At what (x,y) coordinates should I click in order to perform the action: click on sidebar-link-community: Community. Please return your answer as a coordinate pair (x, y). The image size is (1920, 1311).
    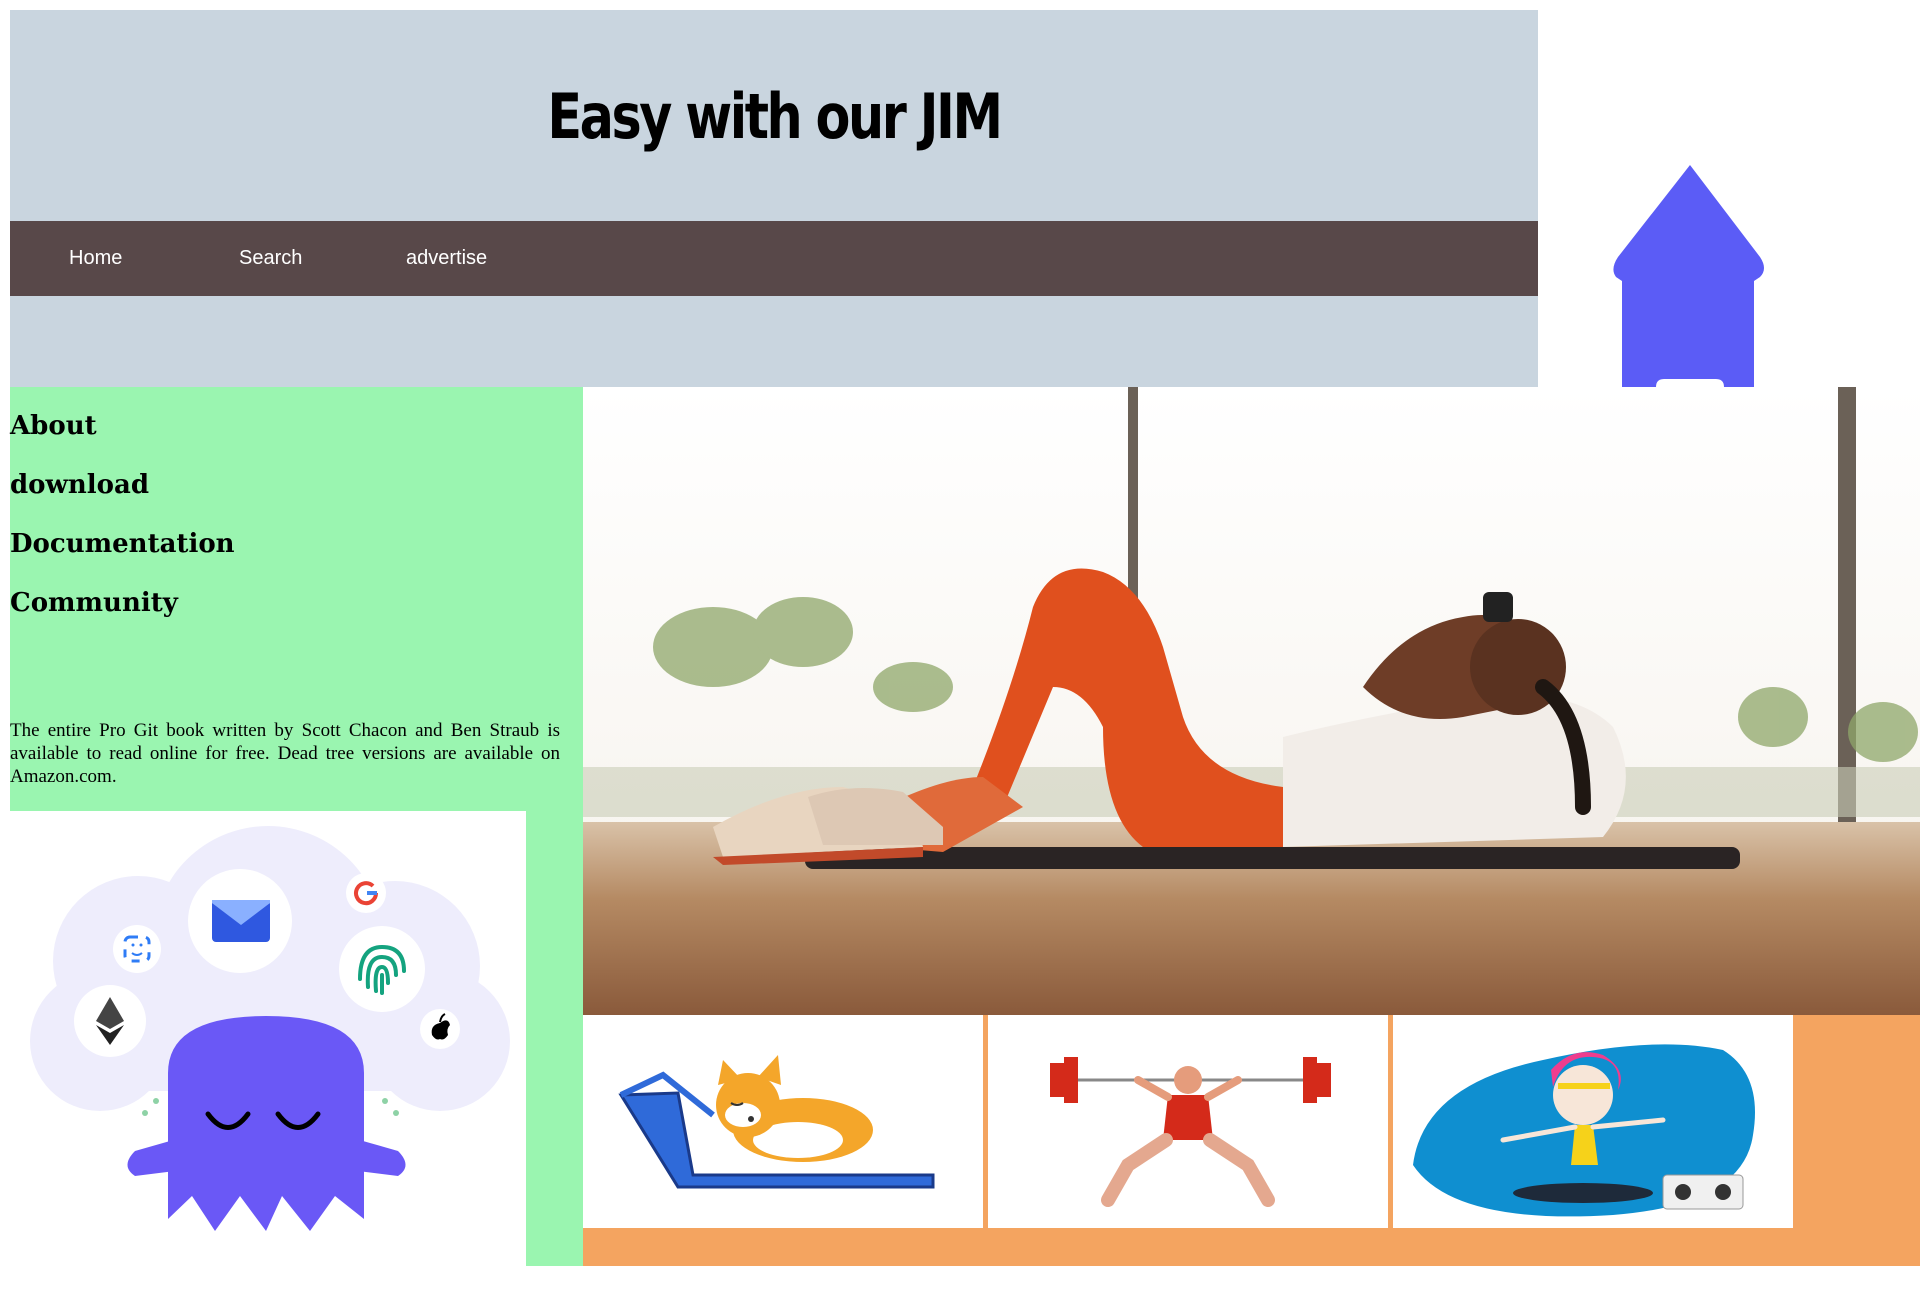
    Looking at the image, I should click on (94, 603).